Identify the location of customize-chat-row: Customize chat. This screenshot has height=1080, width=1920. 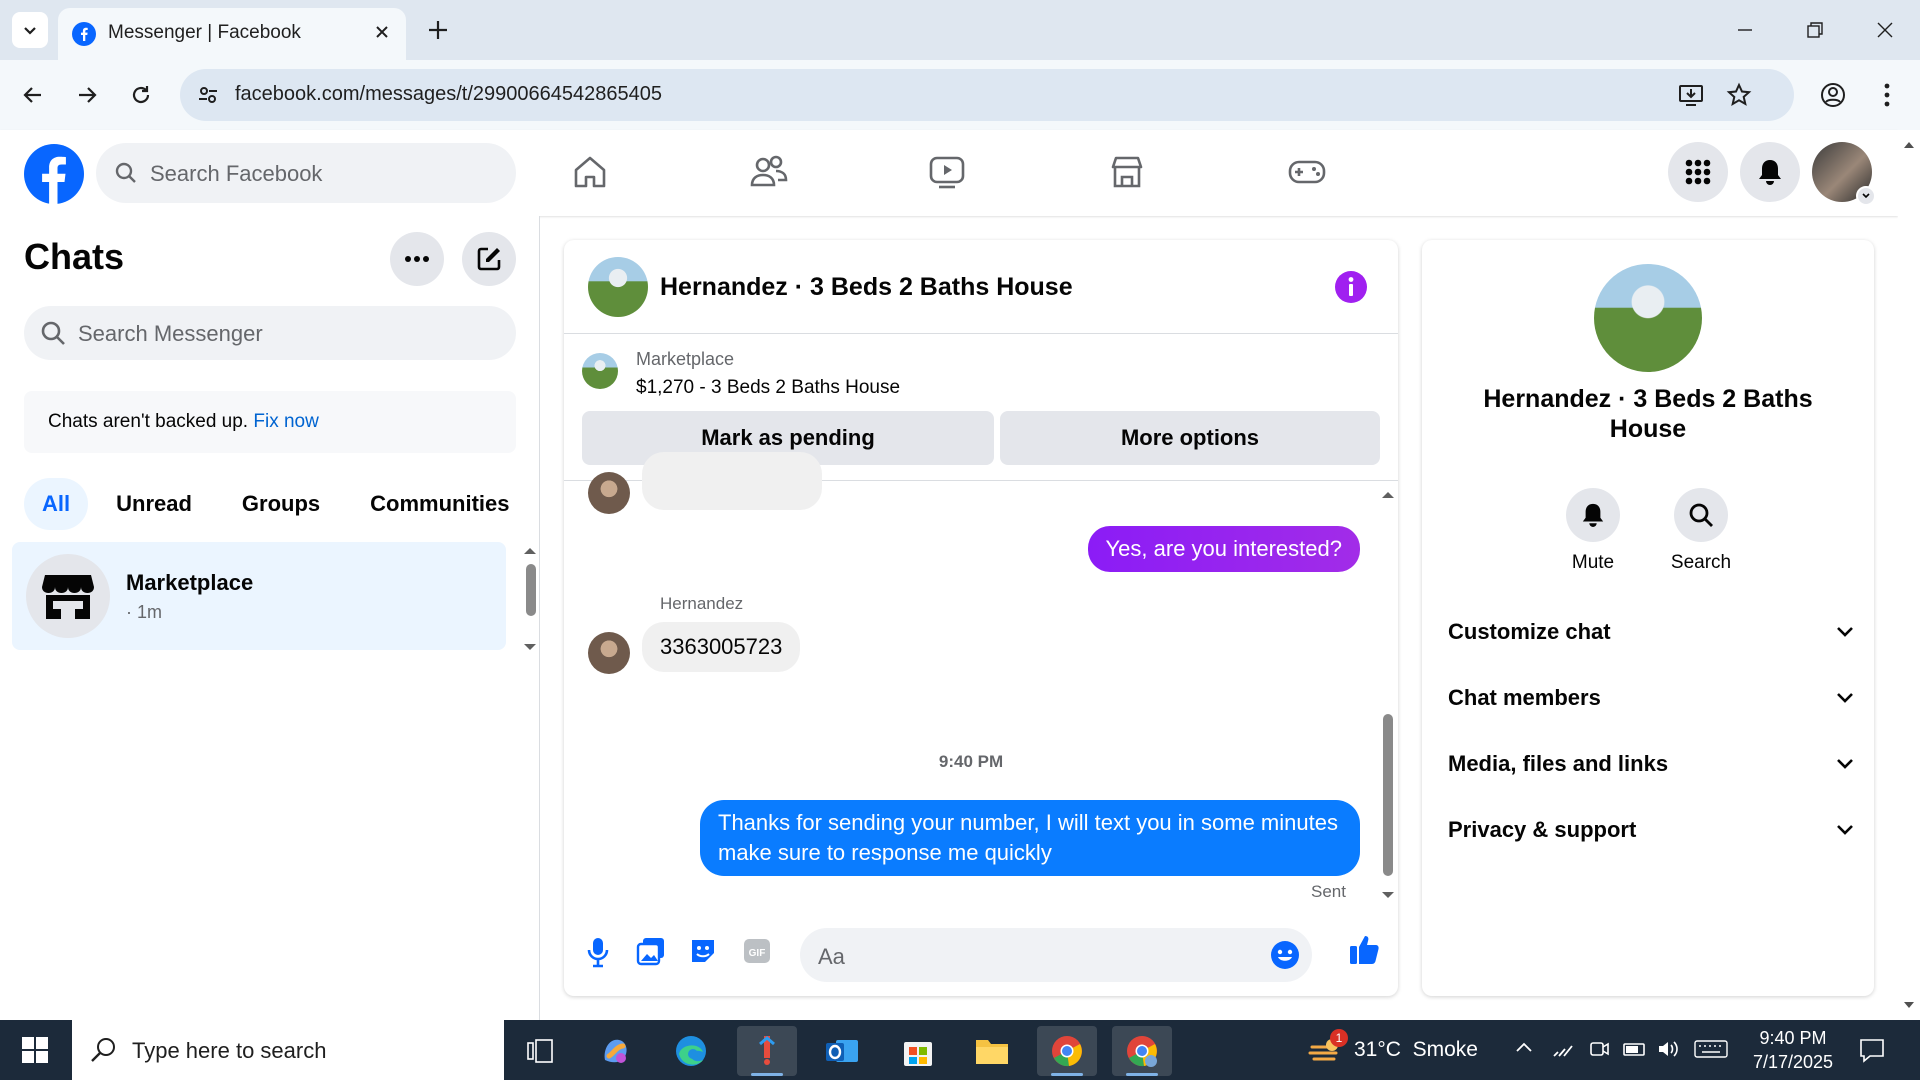
(1651, 632).